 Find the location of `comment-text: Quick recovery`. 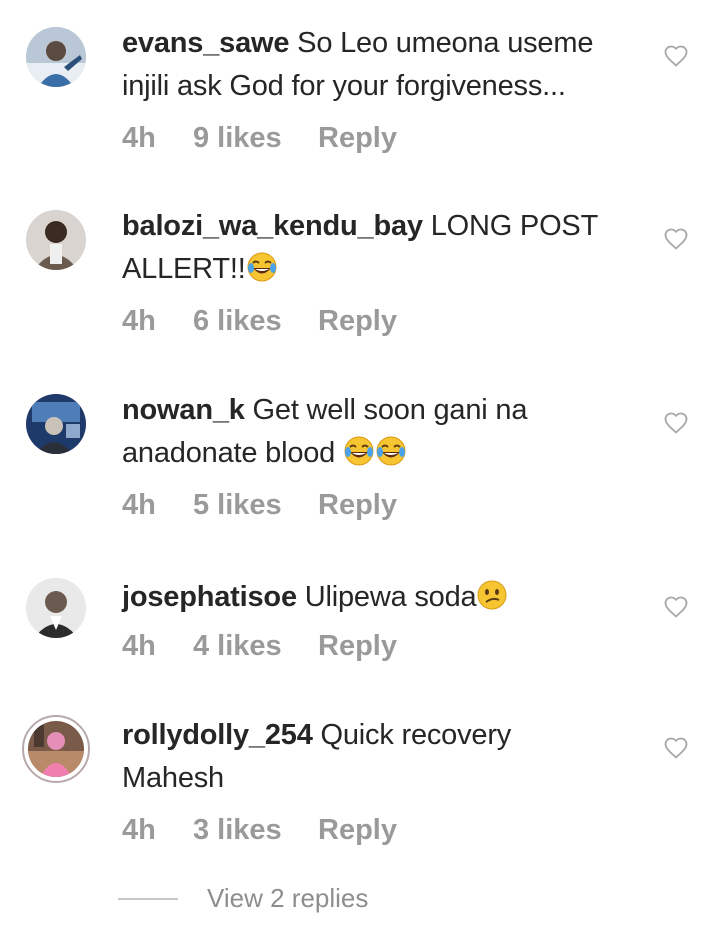

comment-text: Quick recovery is located at coordinates (416, 735).